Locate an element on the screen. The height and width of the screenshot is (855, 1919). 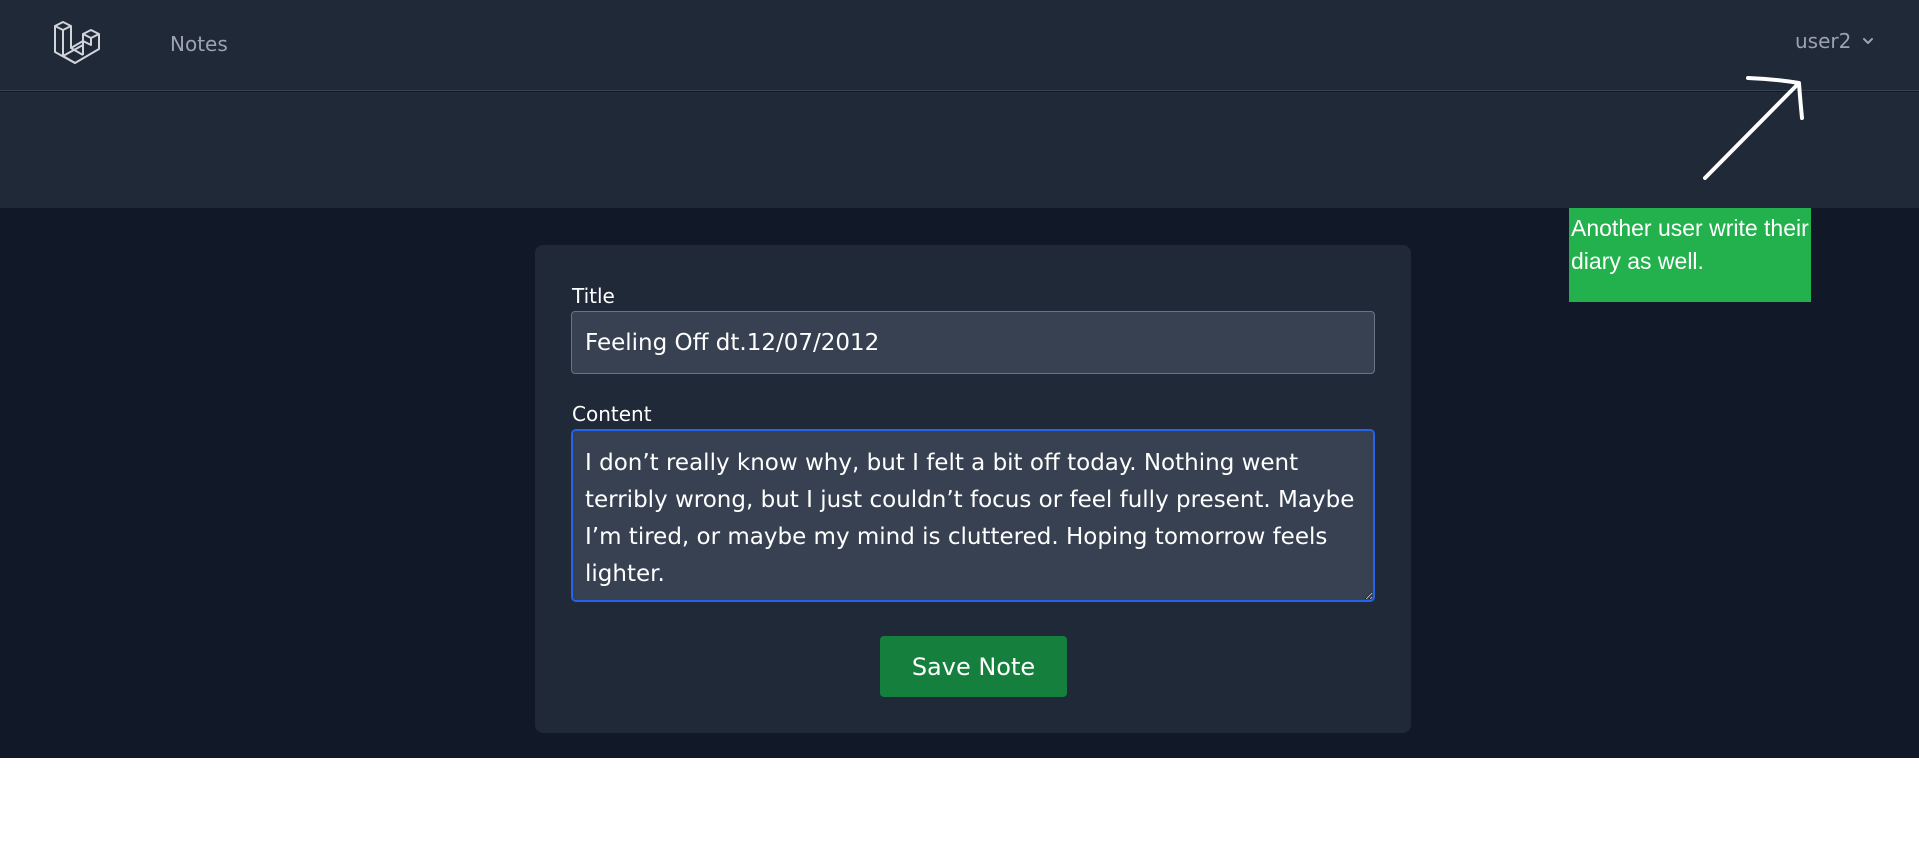
page-header-bar is located at coordinates (959, 150).